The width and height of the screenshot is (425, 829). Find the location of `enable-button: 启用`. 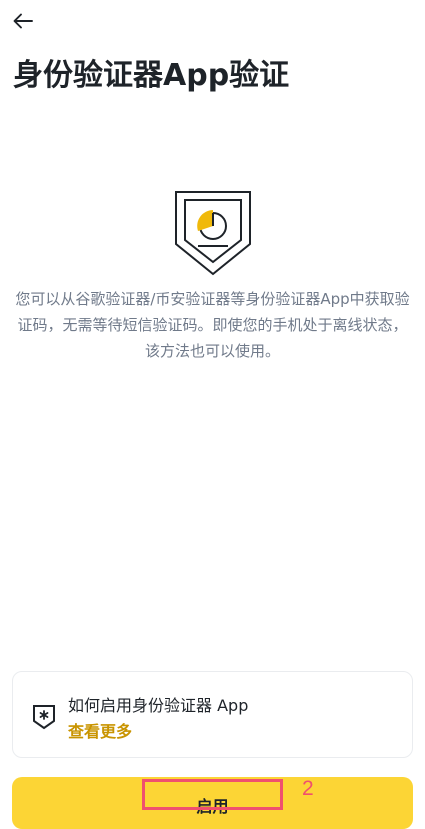

enable-button: 启用 is located at coordinates (212, 803).